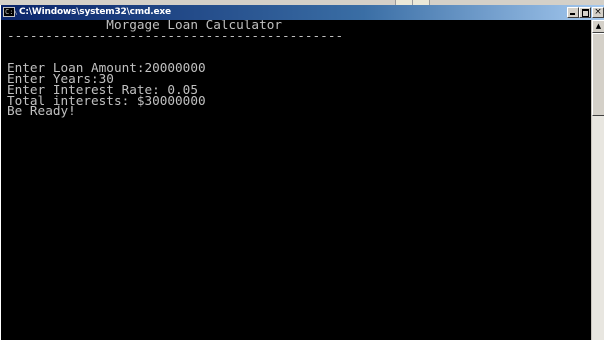 The image size is (604, 340). Describe the element at coordinates (106, 100) in the screenshot. I see `console-line-total-interests: Total interests: $30000000` at that location.